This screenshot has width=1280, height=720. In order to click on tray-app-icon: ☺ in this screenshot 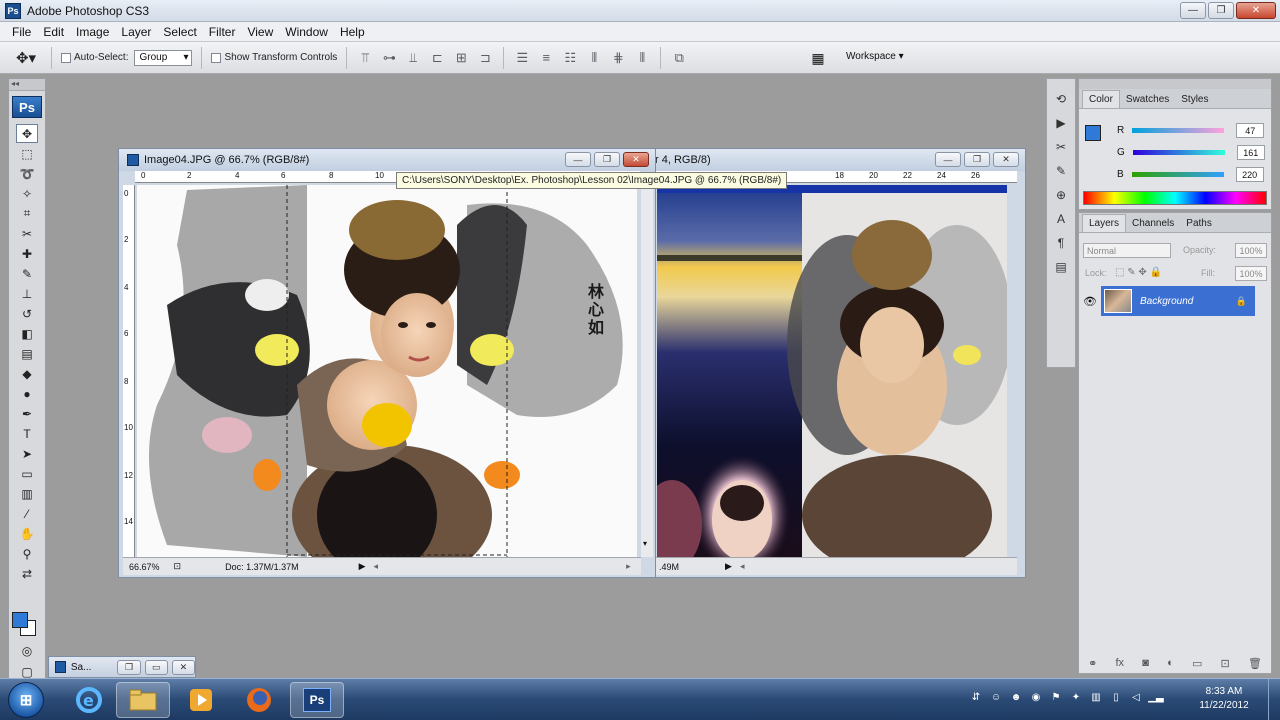, I will do `click(996, 697)`.